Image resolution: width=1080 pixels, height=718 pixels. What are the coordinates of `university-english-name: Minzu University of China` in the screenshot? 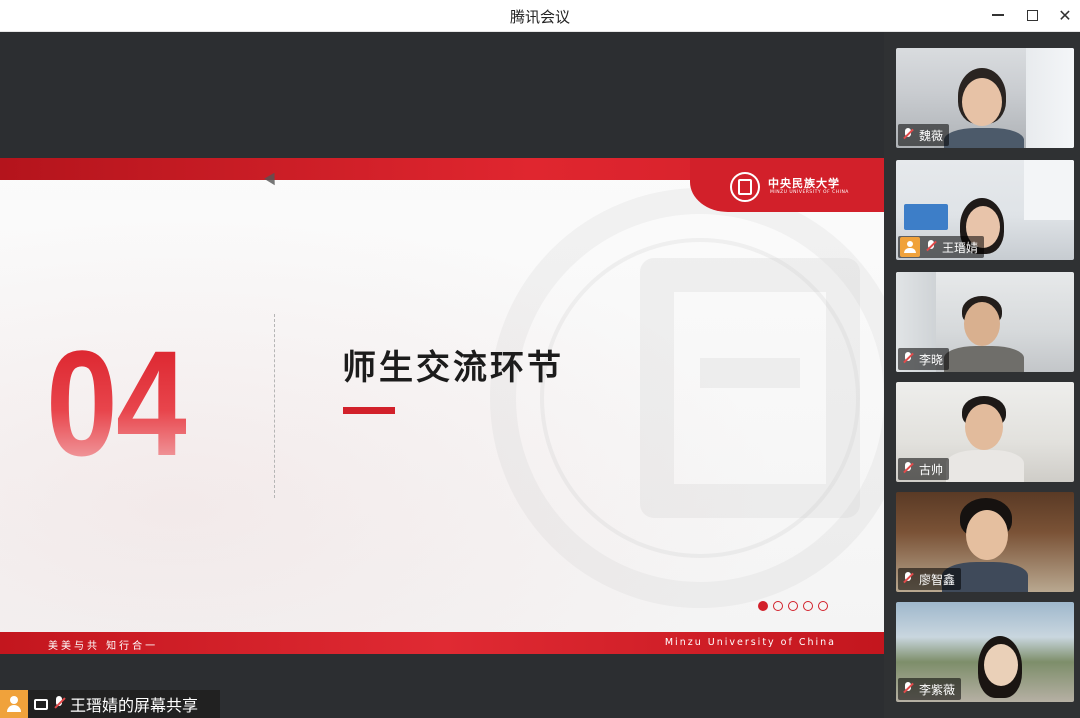 It's located at (750, 642).